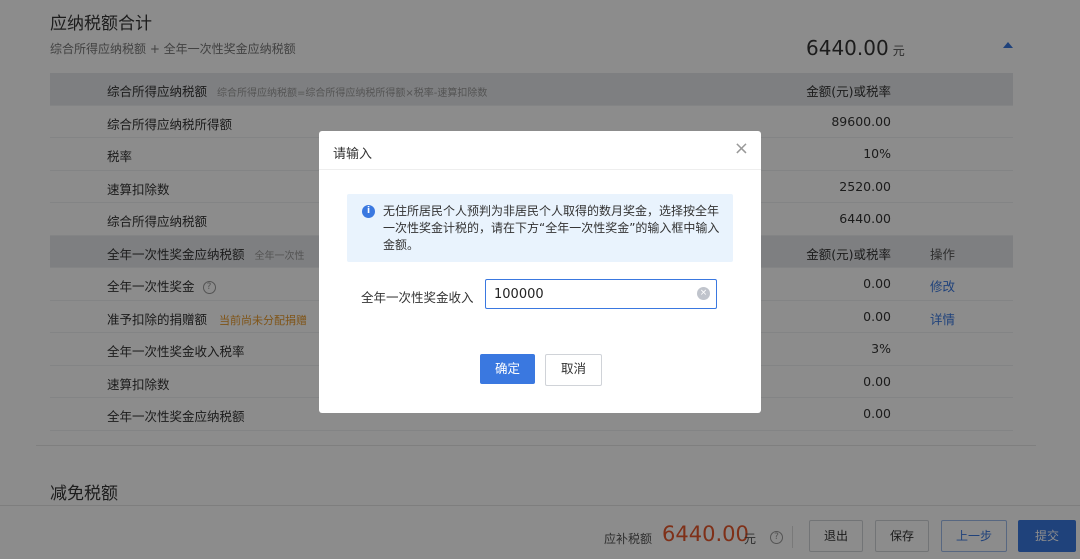 The width and height of the screenshot is (1080, 560). I want to click on bonus-income-field: ×, so click(601, 294).